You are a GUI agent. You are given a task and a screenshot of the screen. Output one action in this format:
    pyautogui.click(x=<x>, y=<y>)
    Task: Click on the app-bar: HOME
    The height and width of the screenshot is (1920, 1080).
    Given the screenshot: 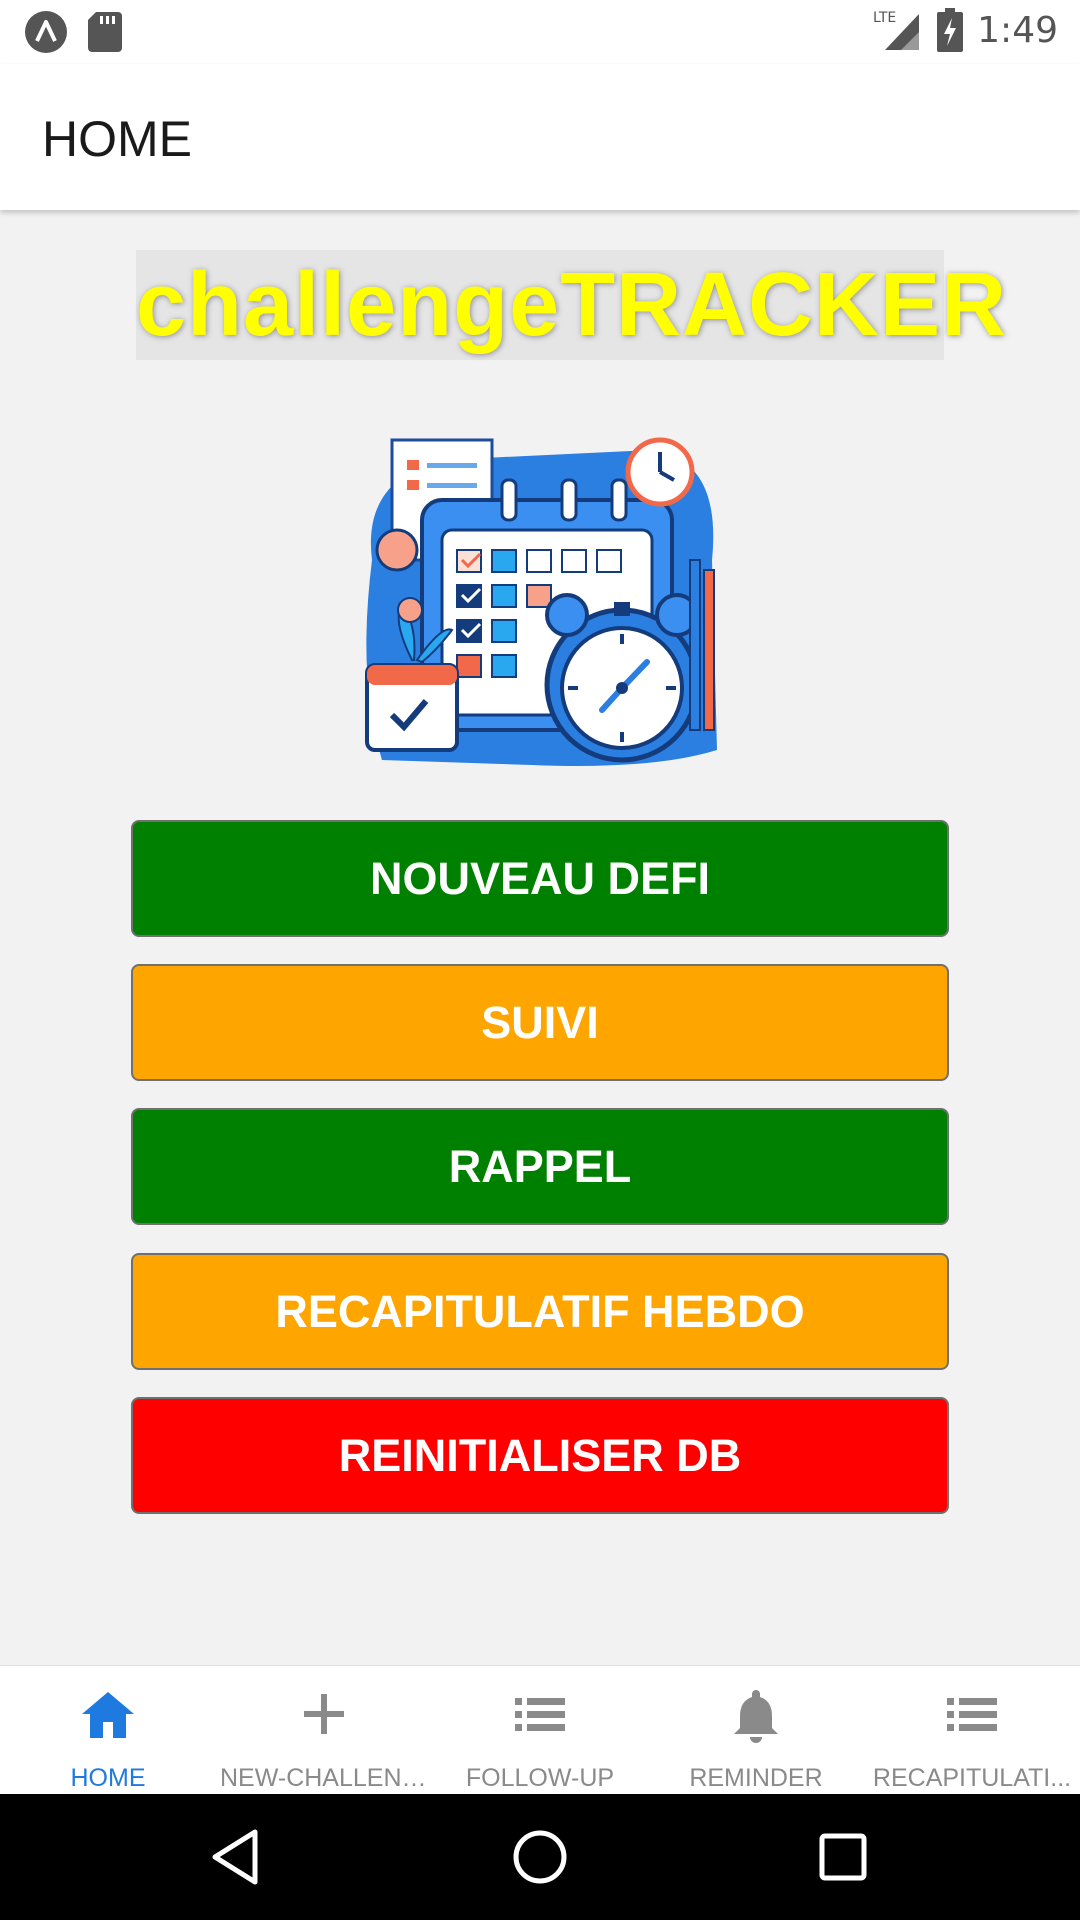 What is the action you would take?
    pyautogui.click(x=540, y=137)
    